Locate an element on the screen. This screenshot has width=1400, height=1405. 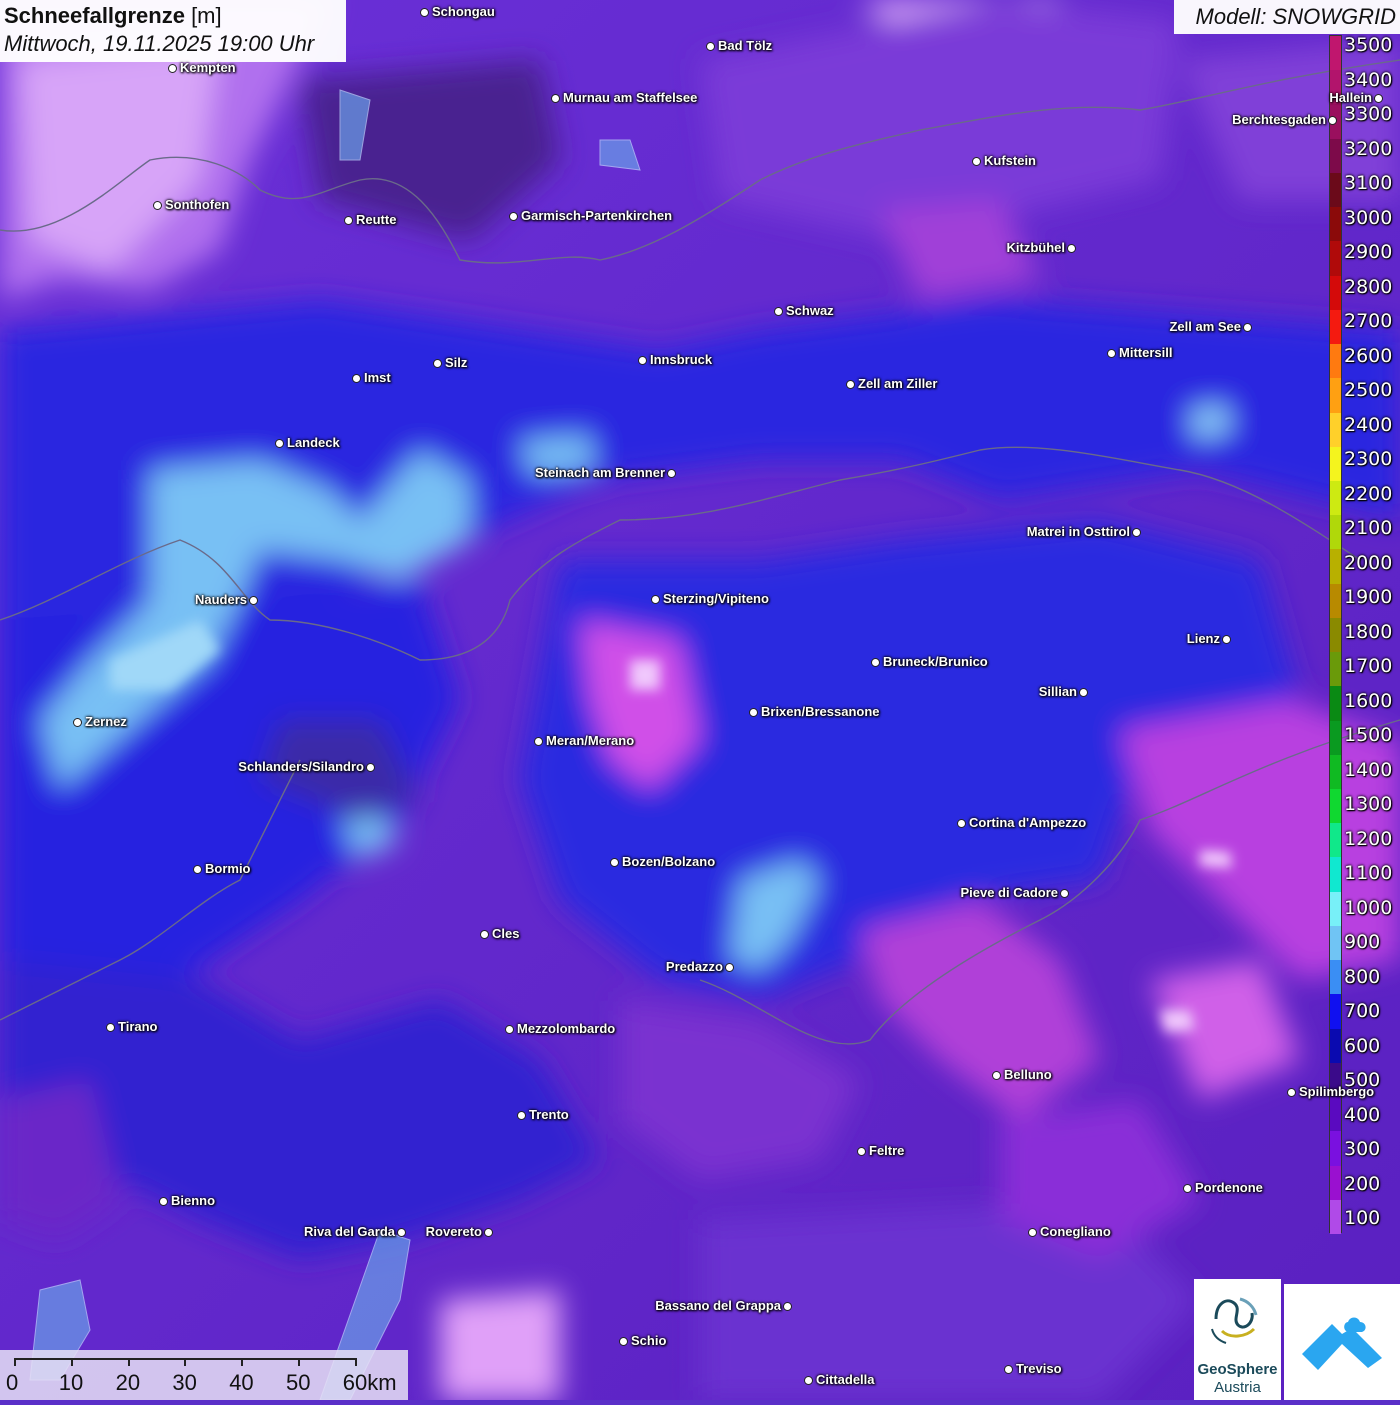
city-label: Bozen/Bolzano is located at coordinates (669, 861).